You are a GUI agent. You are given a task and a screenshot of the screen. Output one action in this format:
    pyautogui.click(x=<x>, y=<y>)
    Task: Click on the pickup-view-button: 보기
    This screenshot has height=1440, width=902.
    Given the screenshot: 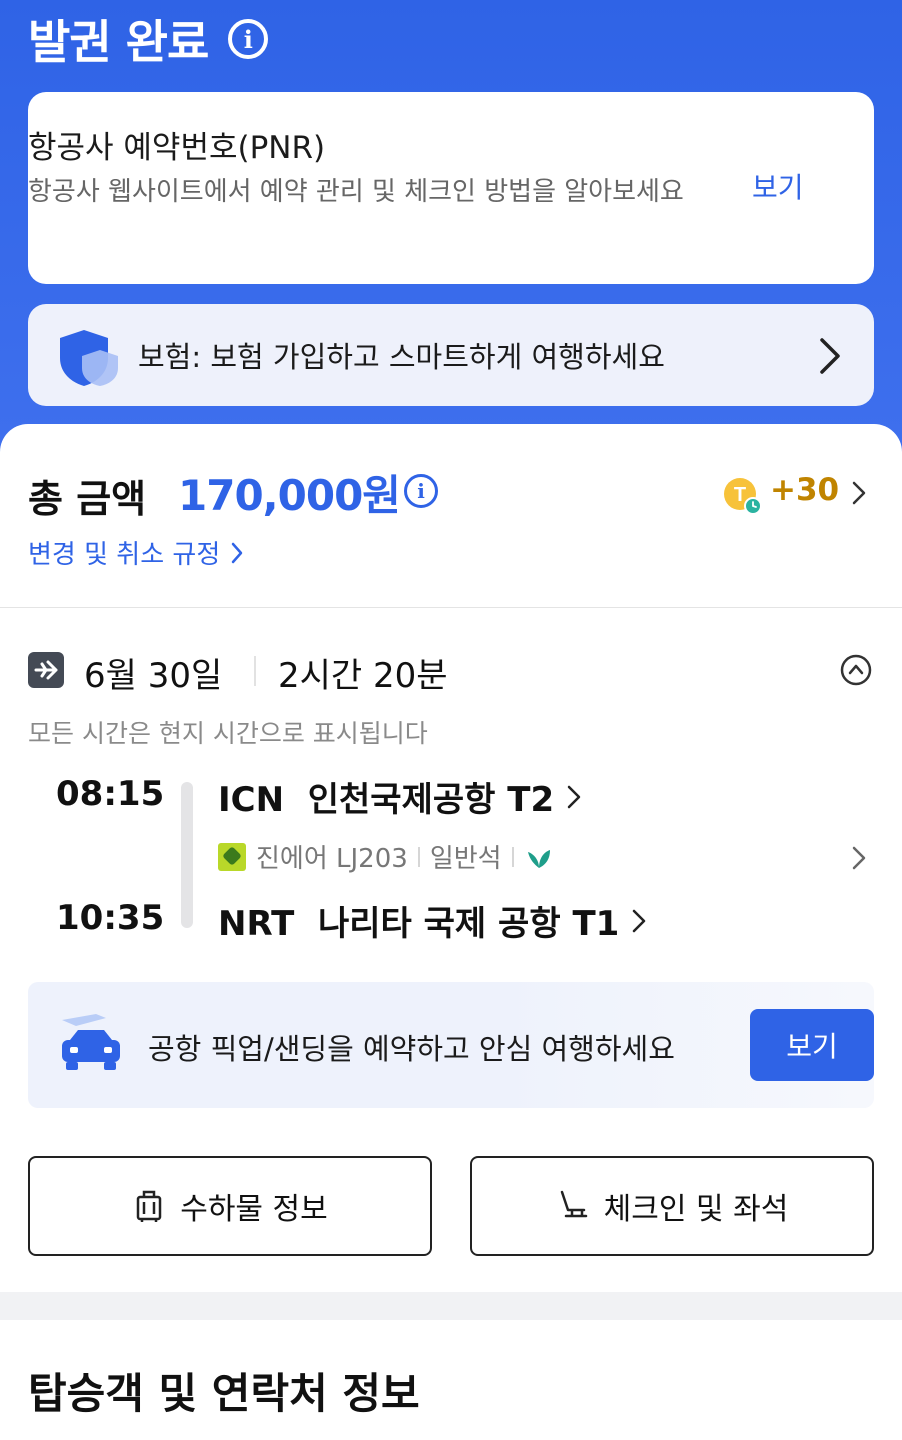 What is the action you would take?
    pyautogui.click(x=812, y=1045)
    